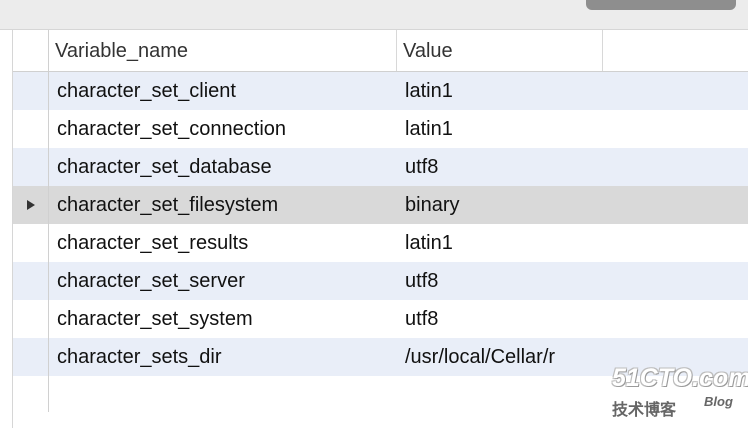 The height and width of the screenshot is (428, 748). Describe the element at coordinates (661, 5) in the screenshot. I see `toolbar-button` at that location.